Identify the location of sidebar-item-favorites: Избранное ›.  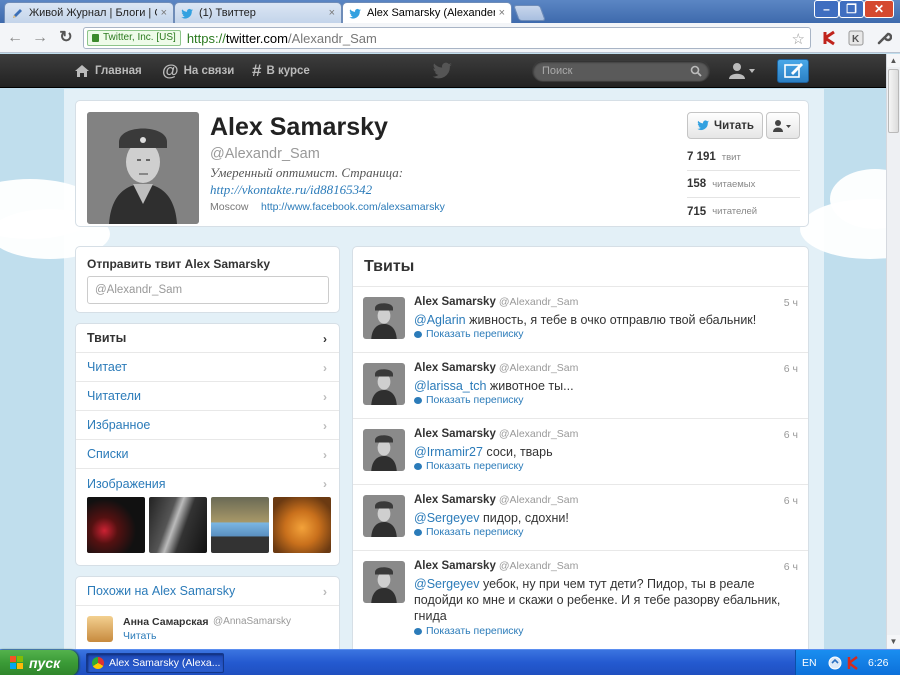
(207, 425).